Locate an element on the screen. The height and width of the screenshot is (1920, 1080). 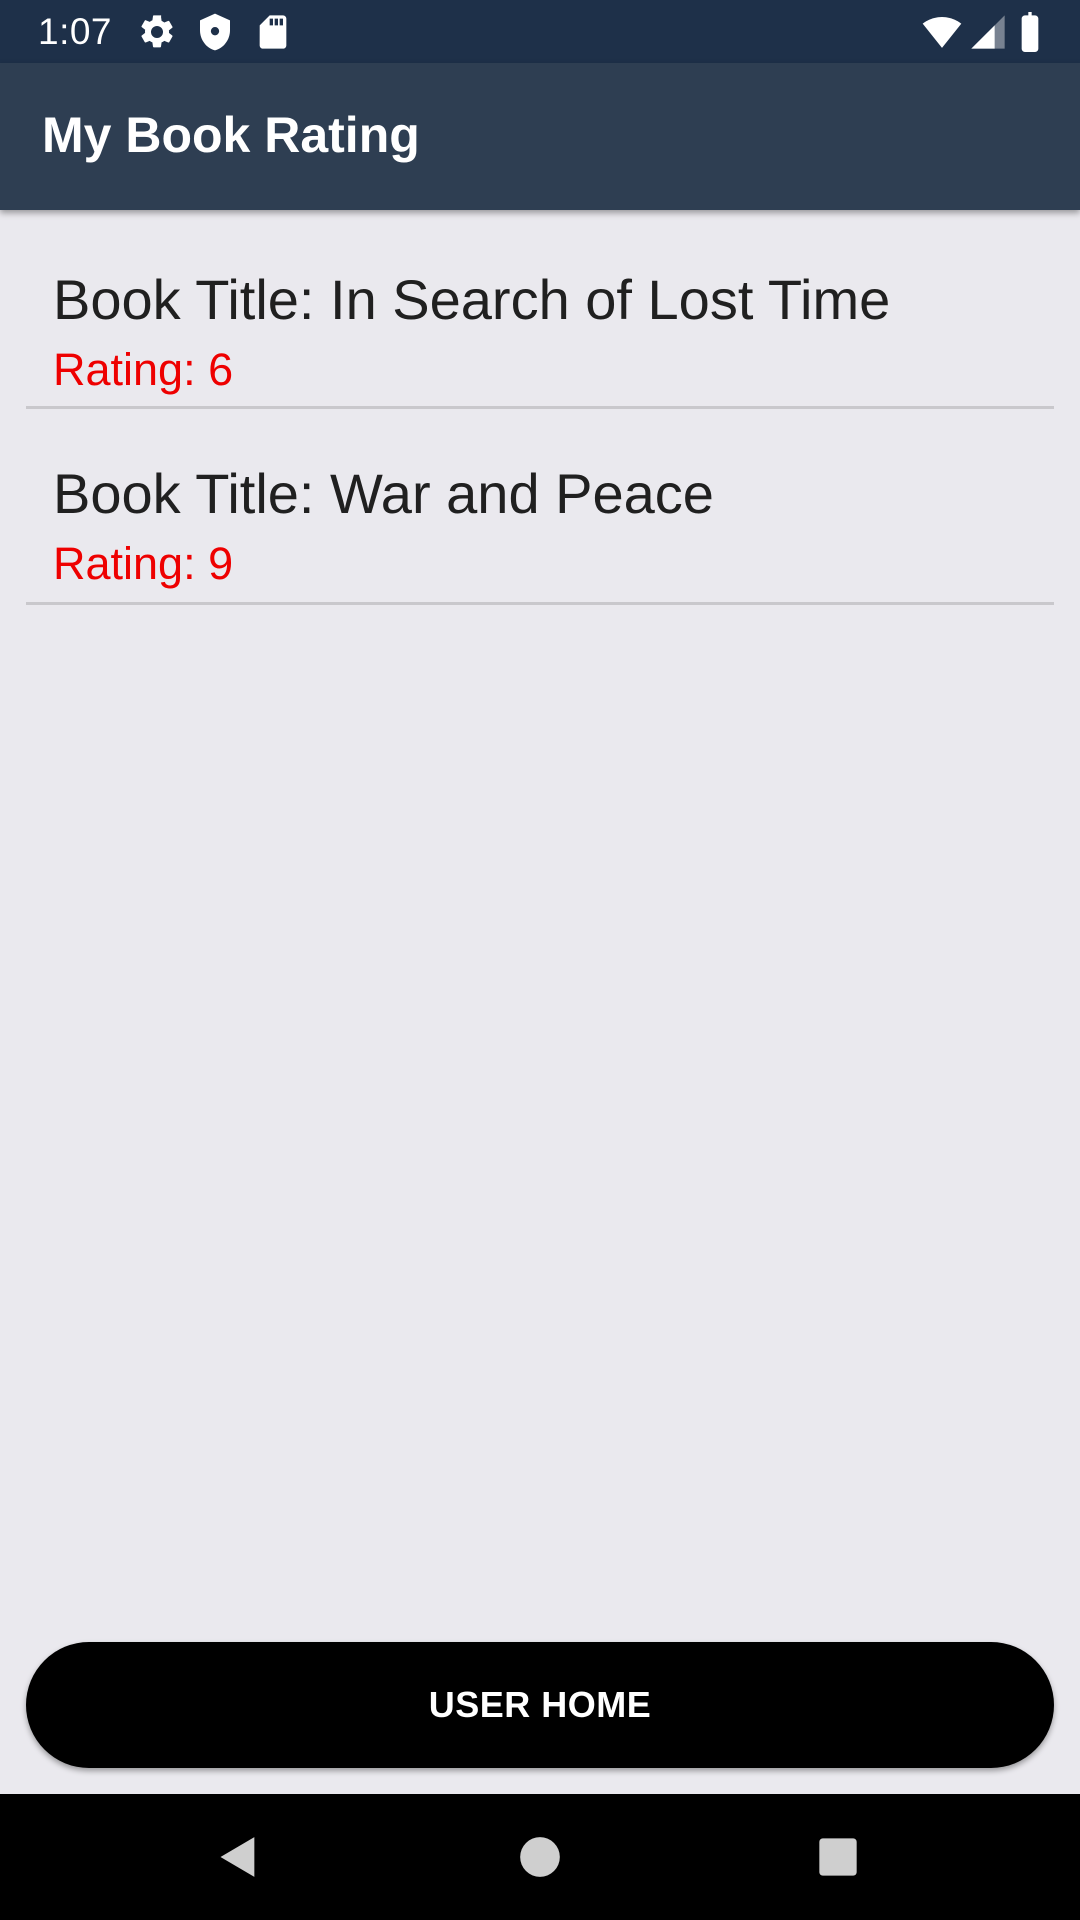
recents-icon is located at coordinates (838, 1857).